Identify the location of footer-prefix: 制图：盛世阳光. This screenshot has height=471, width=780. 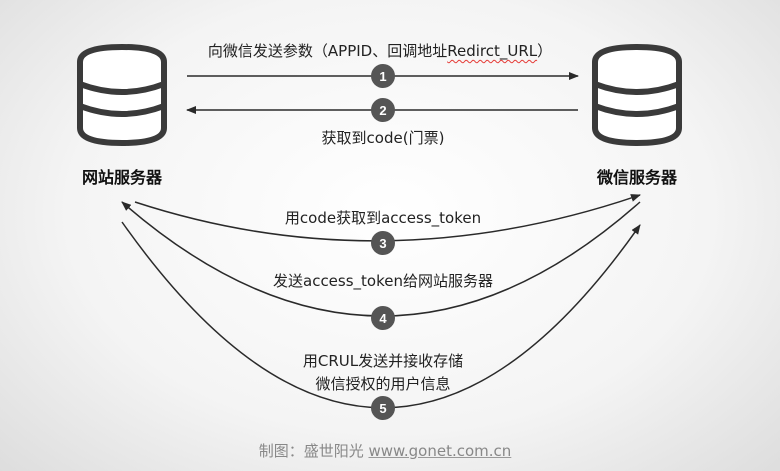
(313, 451).